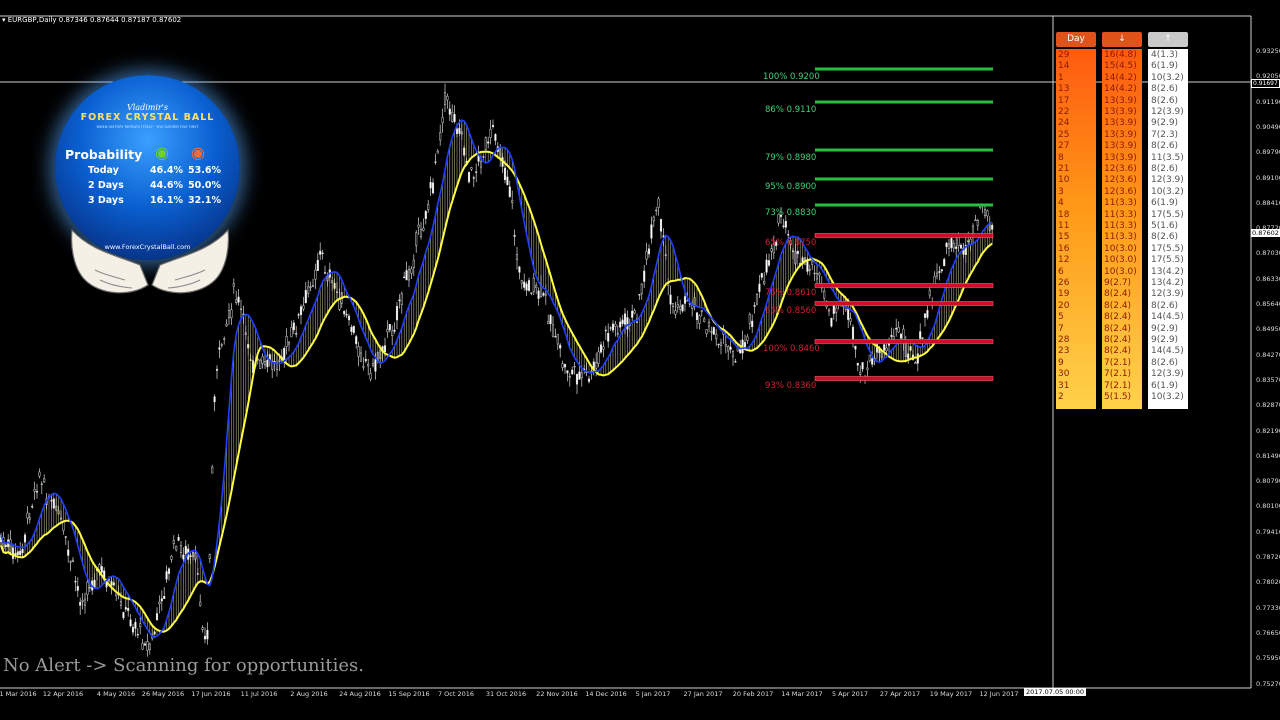  I want to click on price-axis-label: 0.90490, so click(1268, 126).